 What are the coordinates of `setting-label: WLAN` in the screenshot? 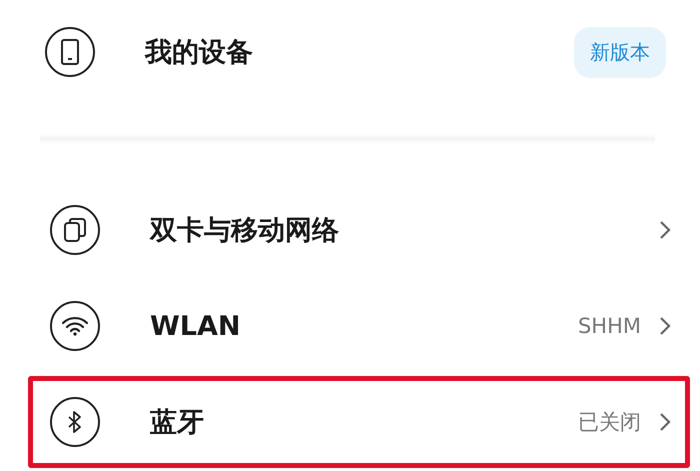 It's located at (196, 326).